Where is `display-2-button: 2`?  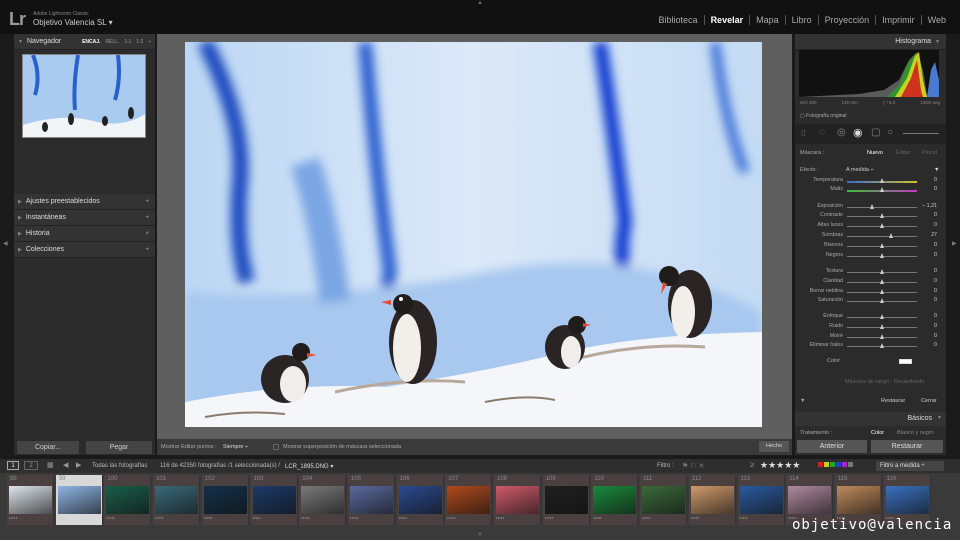 display-2-button: 2 is located at coordinates (31, 465).